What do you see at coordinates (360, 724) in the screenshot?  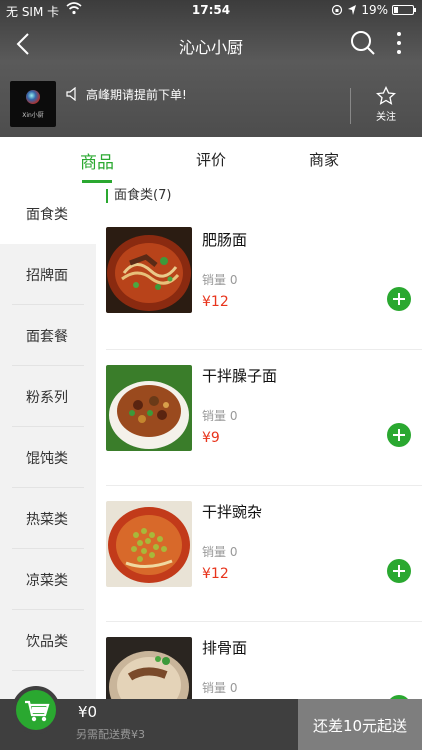 I see `checkout-button: 还差10元起送` at bounding box center [360, 724].